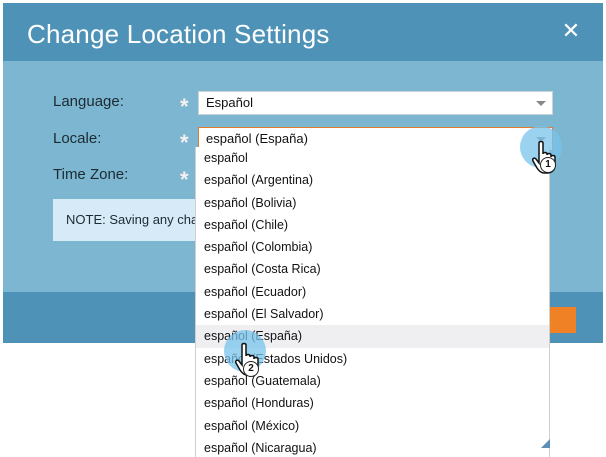 This screenshot has width=606, height=457. What do you see at coordinates (372, 314) in the screenshot?
I see `dropdown-option: español (El Salvador)` at bounding box center [372, 314].